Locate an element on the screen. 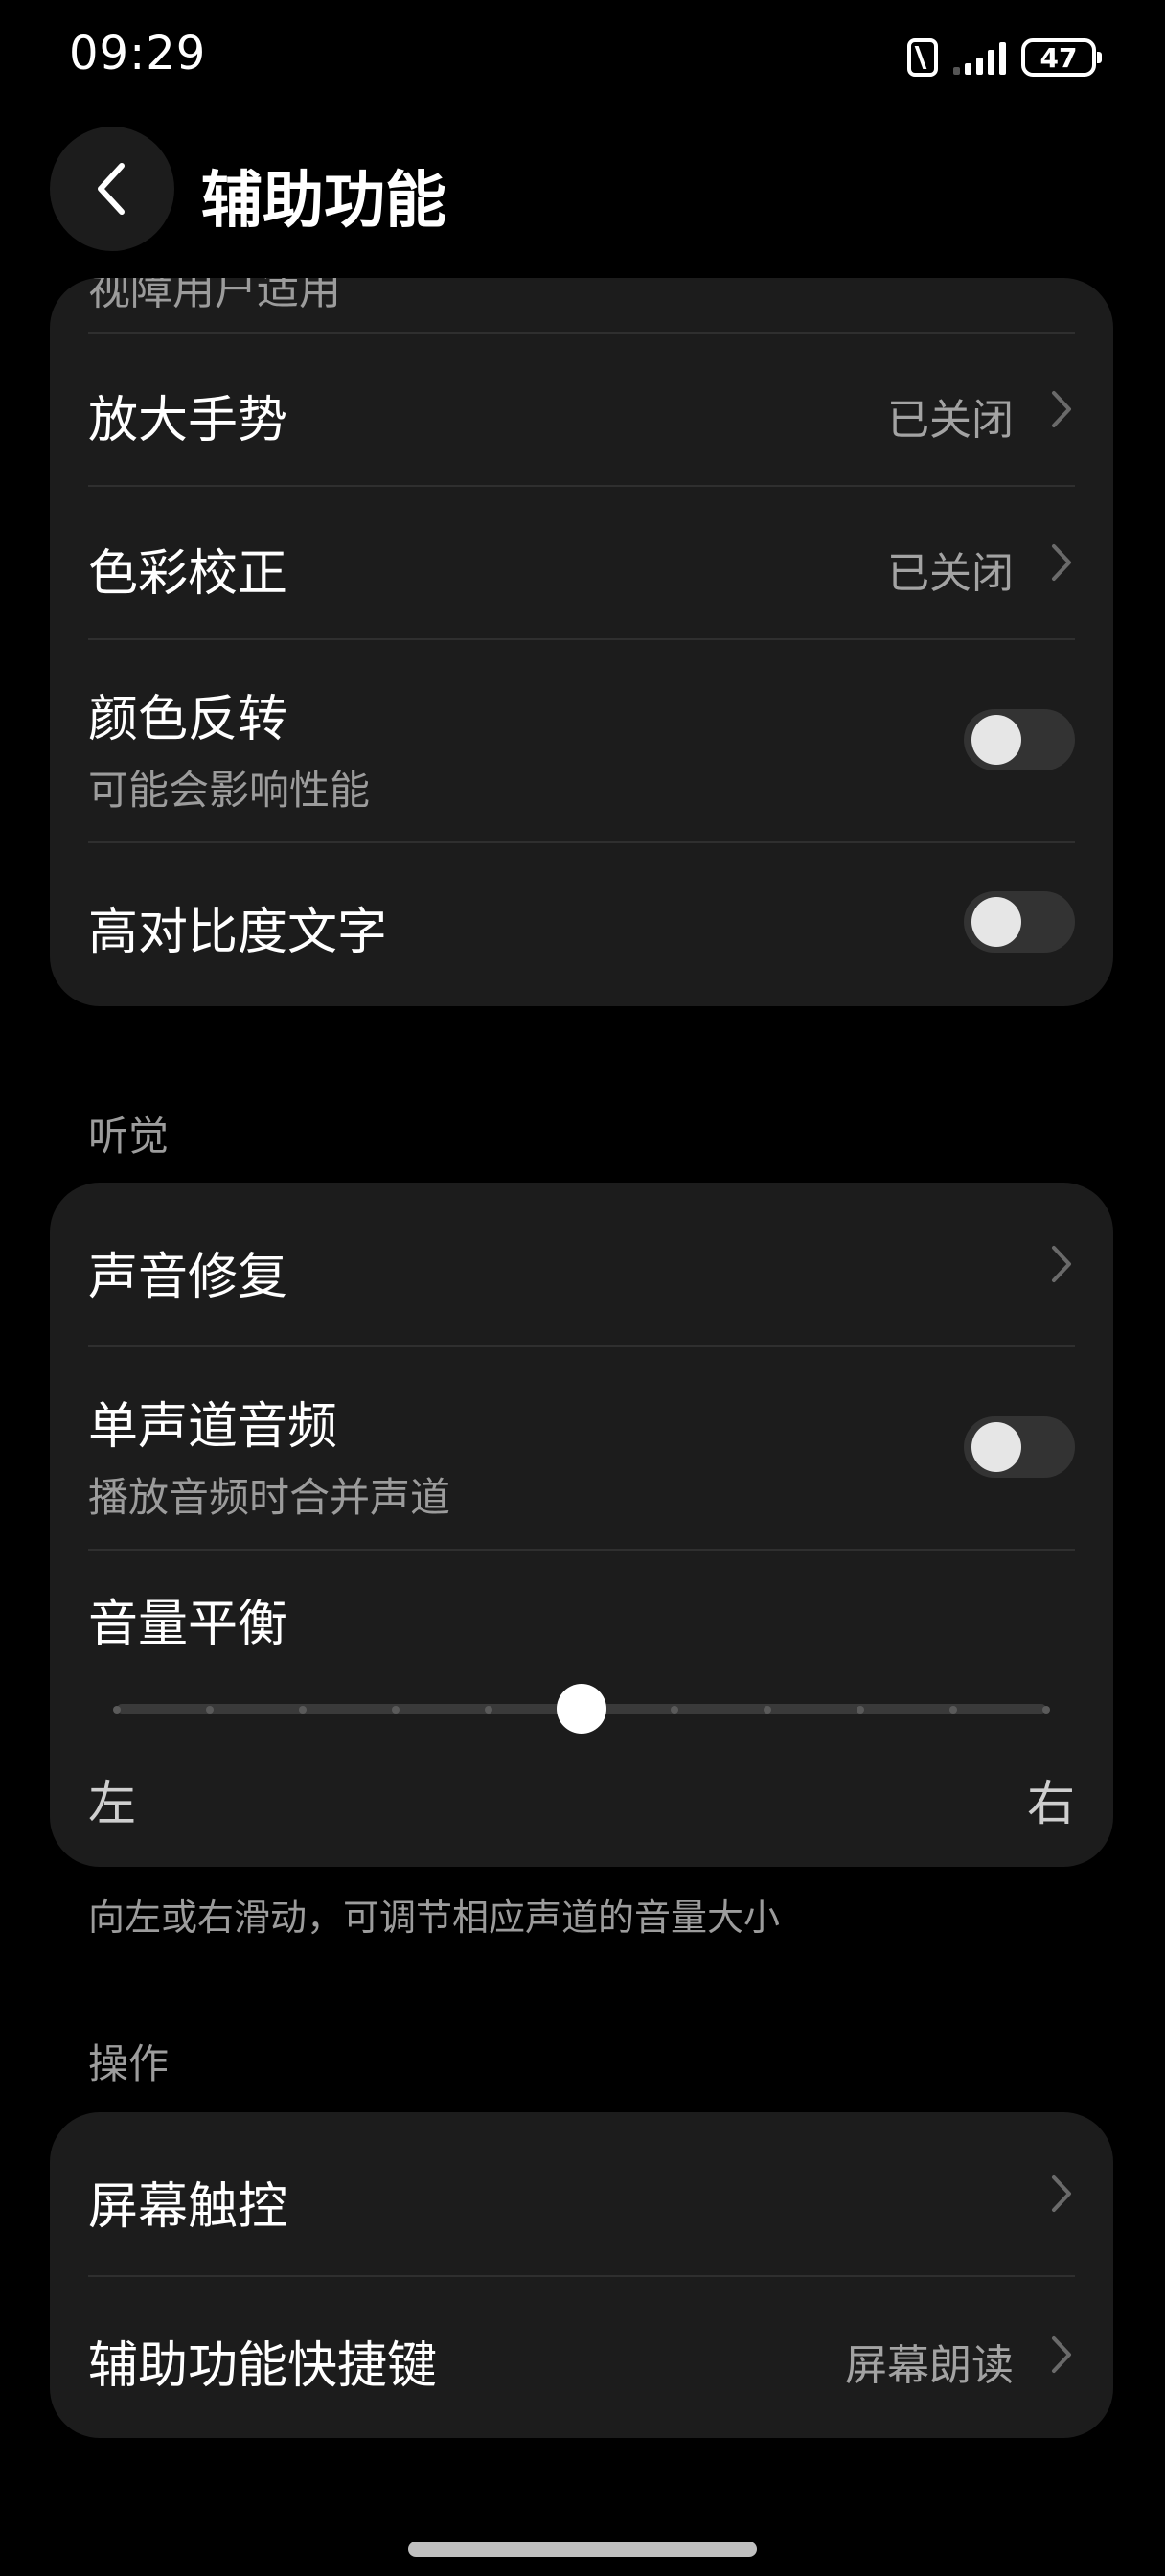 The image size is (1165, 2576). volume-balance-hint: 向左或右滑动，可调节相应声道的音量大小 is located at coordinates (435, 1918).